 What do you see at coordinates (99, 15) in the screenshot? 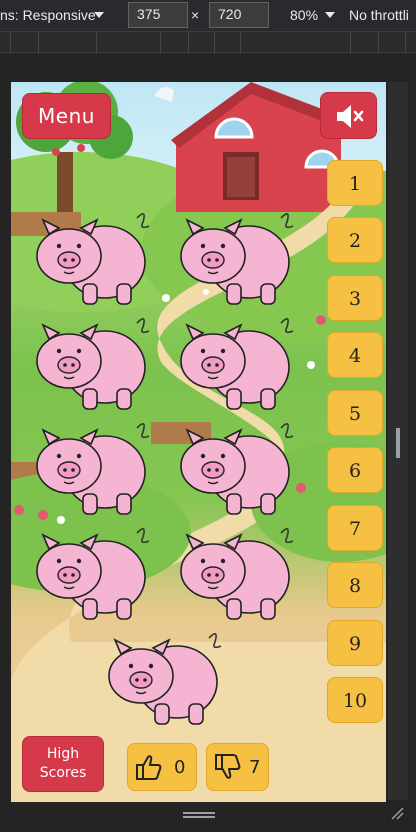
I see `device-dropdown-icon` at bounding box center [99, 15].